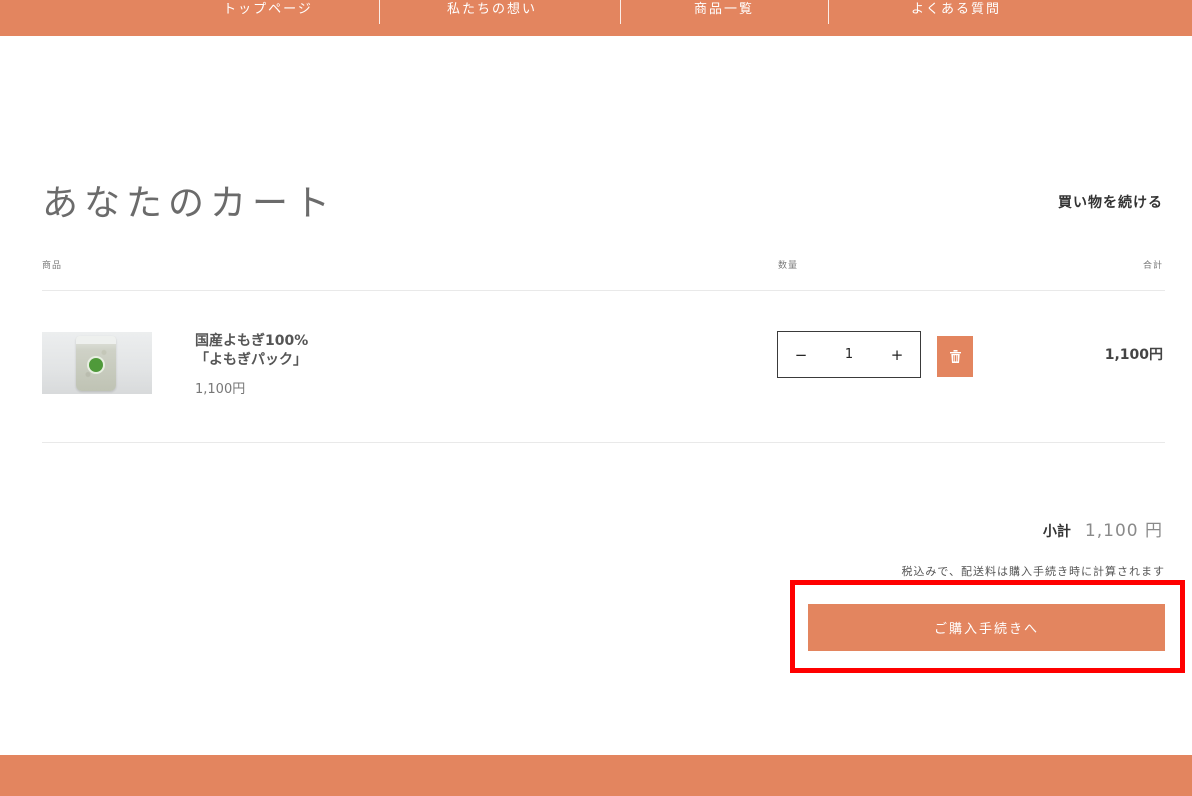 Image resolution: width=1192 pixels, height=796 pixels. What do you see at coordinates (897, 354) in the screenshot?
I see `quantity-increase-button: +` at bounding box center [897, 354].